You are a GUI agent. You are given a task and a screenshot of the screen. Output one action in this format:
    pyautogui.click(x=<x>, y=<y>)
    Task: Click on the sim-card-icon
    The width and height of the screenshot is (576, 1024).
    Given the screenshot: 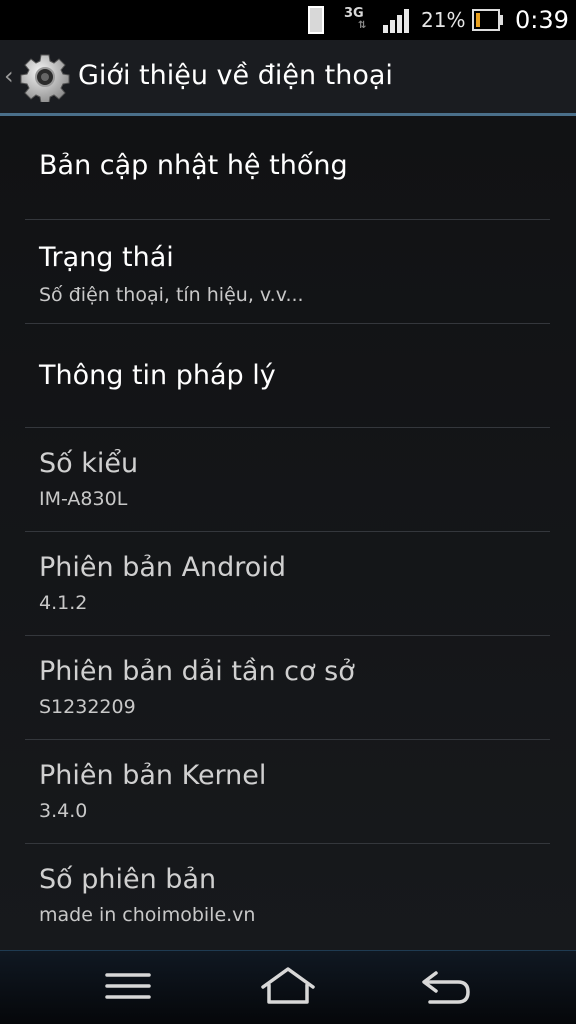 What is the action you would take?
    pyautogui.click(x=316, y=20)
    